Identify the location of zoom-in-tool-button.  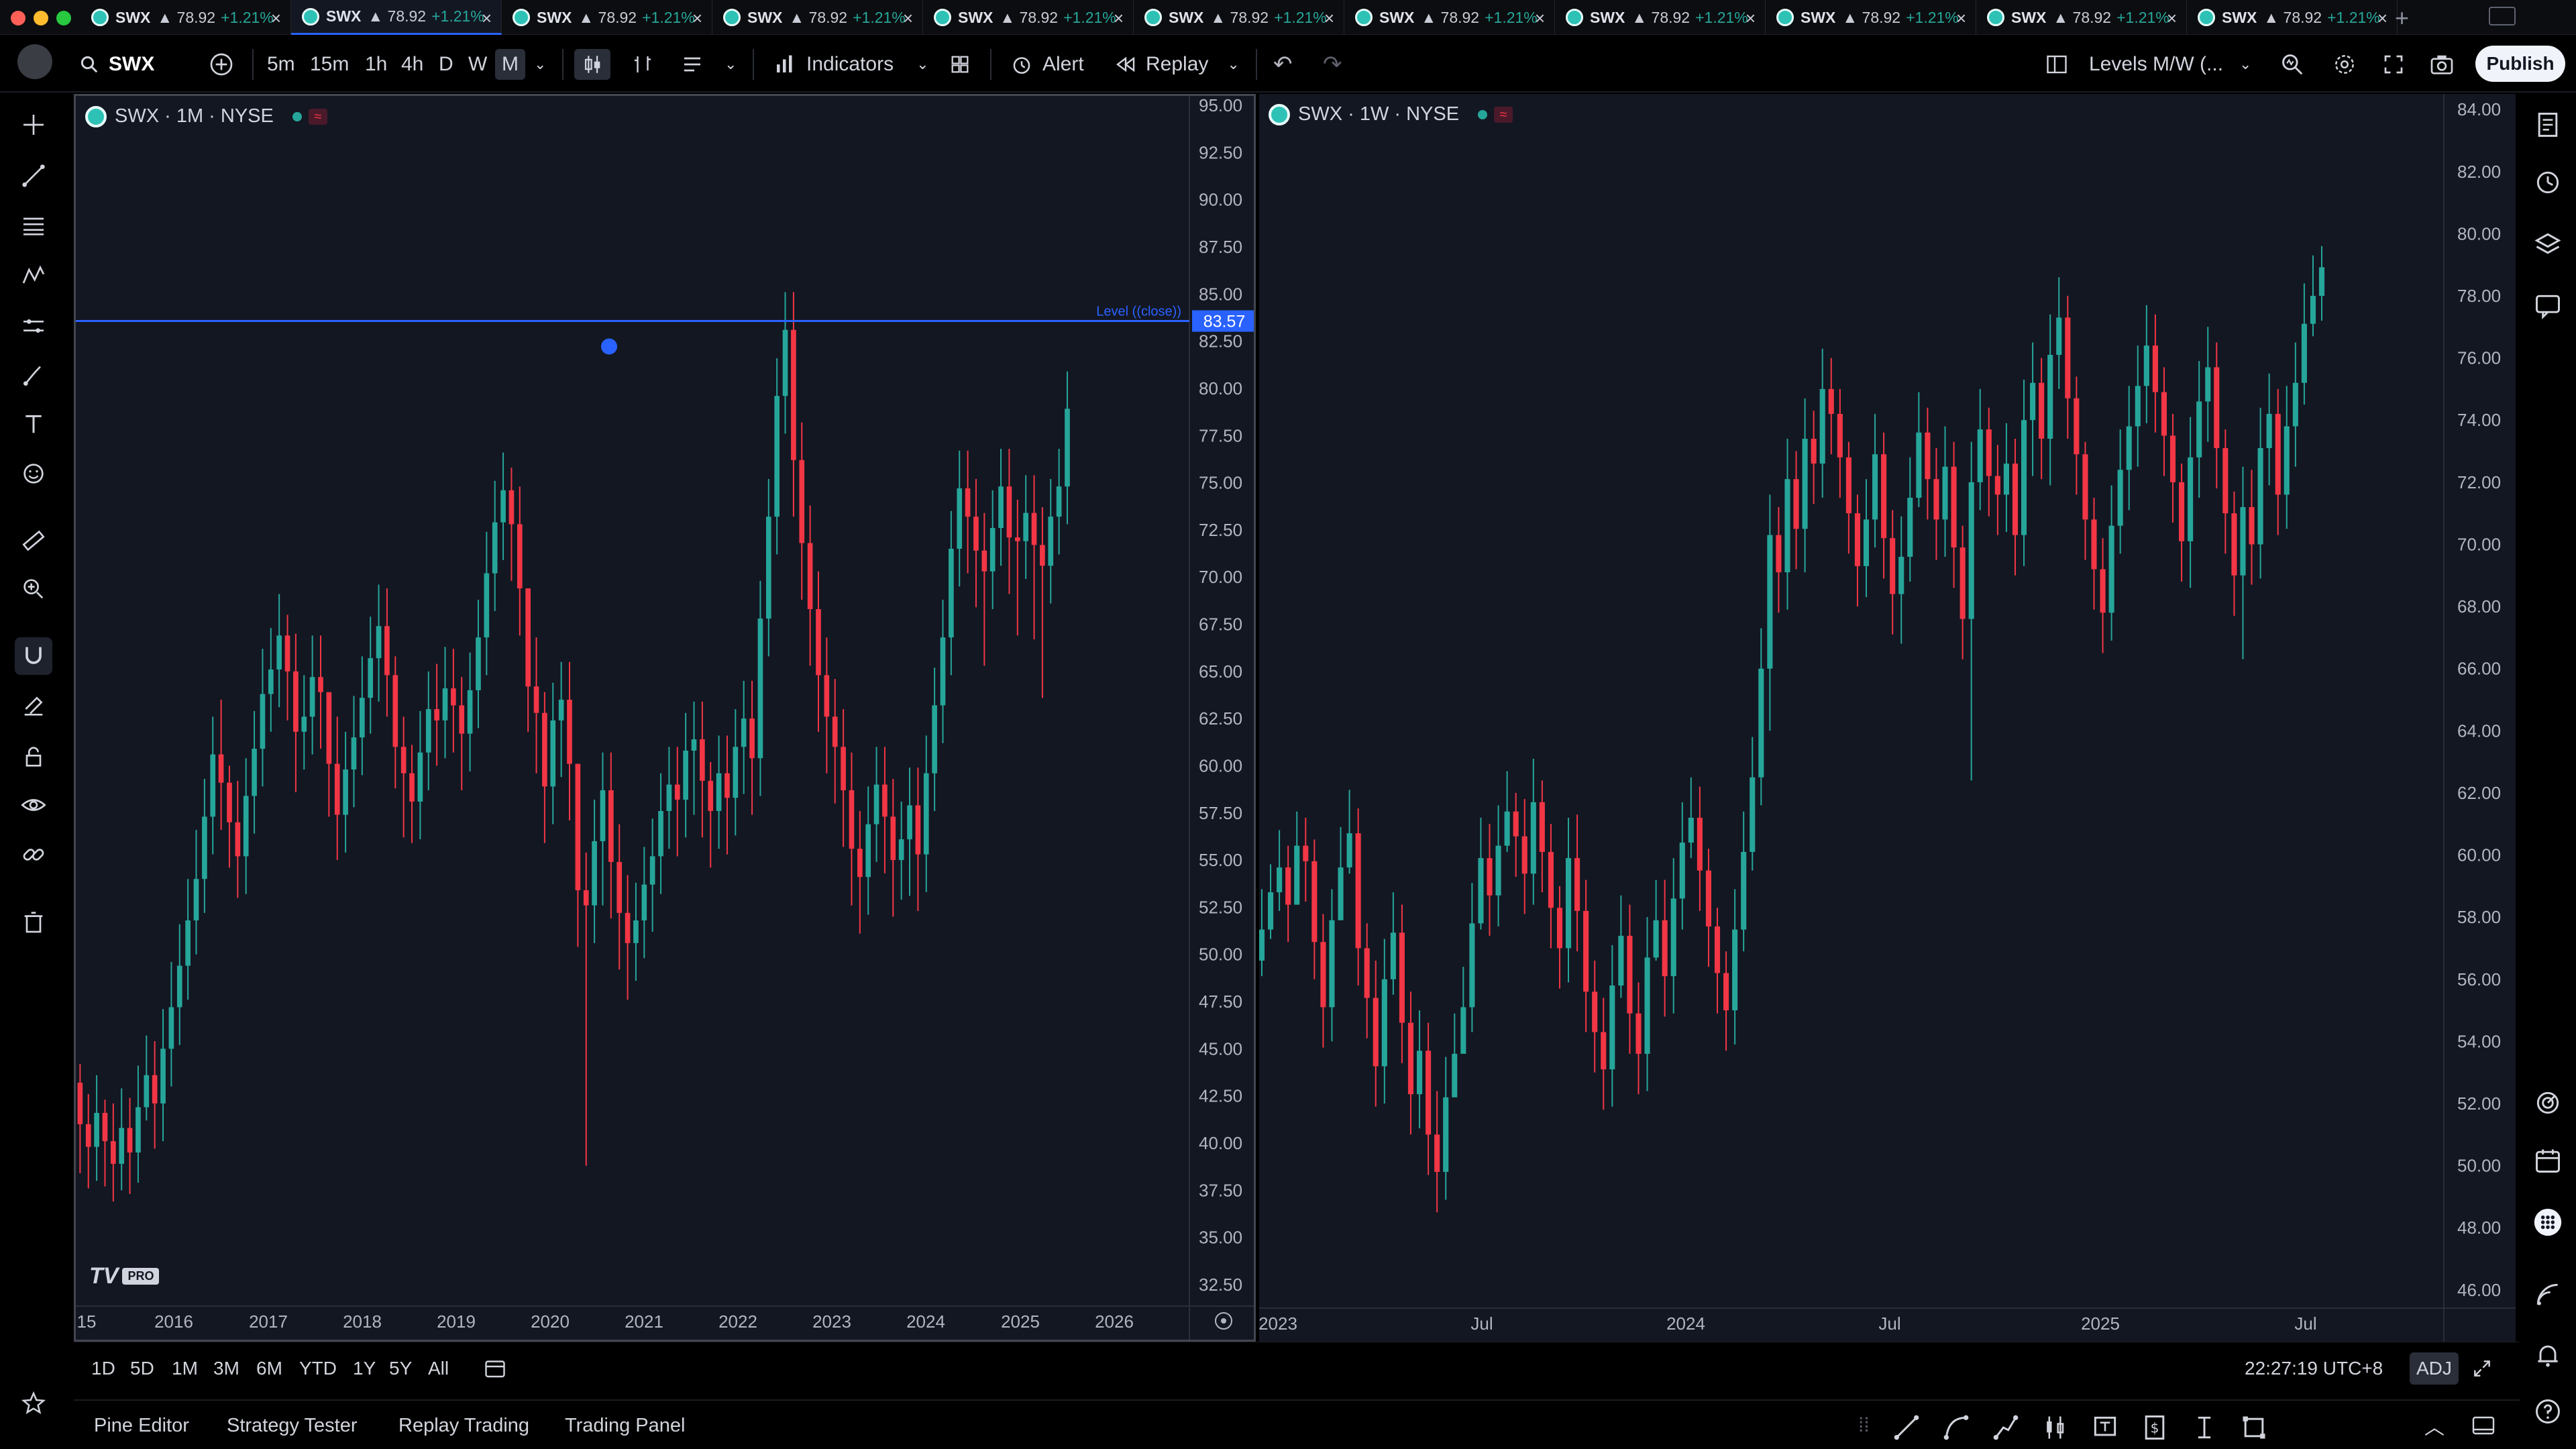
(33, 589).